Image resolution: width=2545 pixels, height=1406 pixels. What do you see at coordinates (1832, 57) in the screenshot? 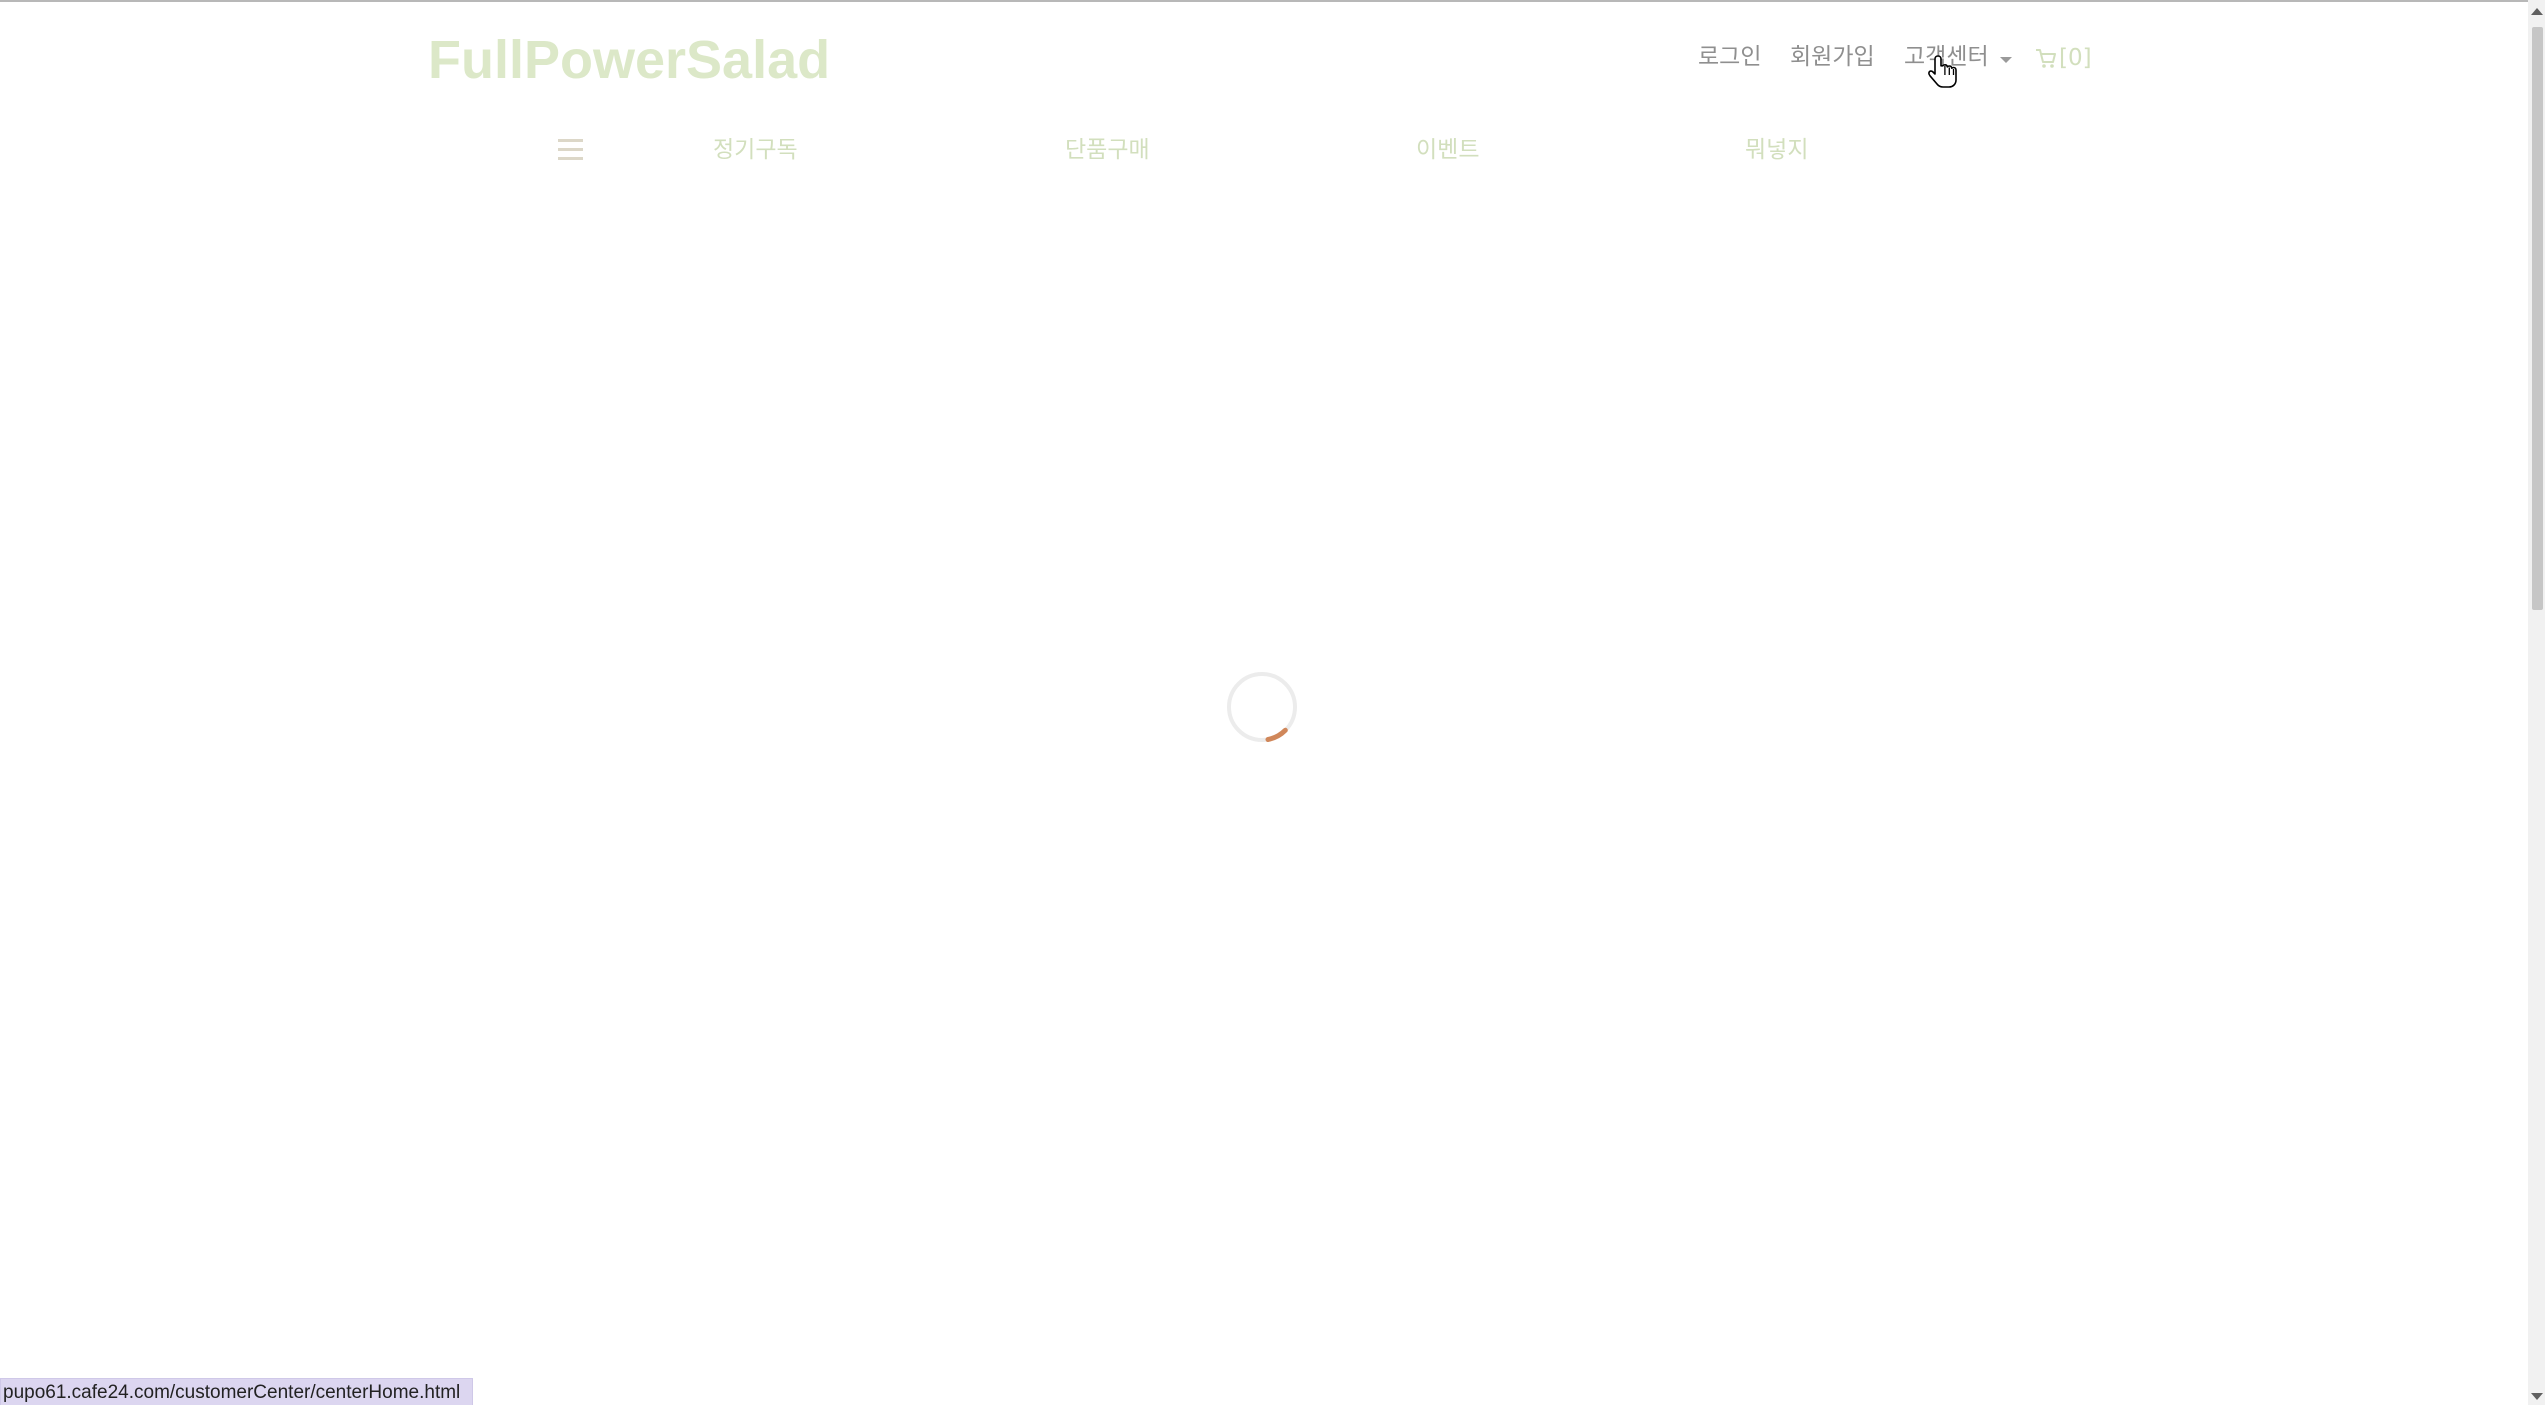
I see `signup-link: 회원가입` at bounding box center [1832, 57].